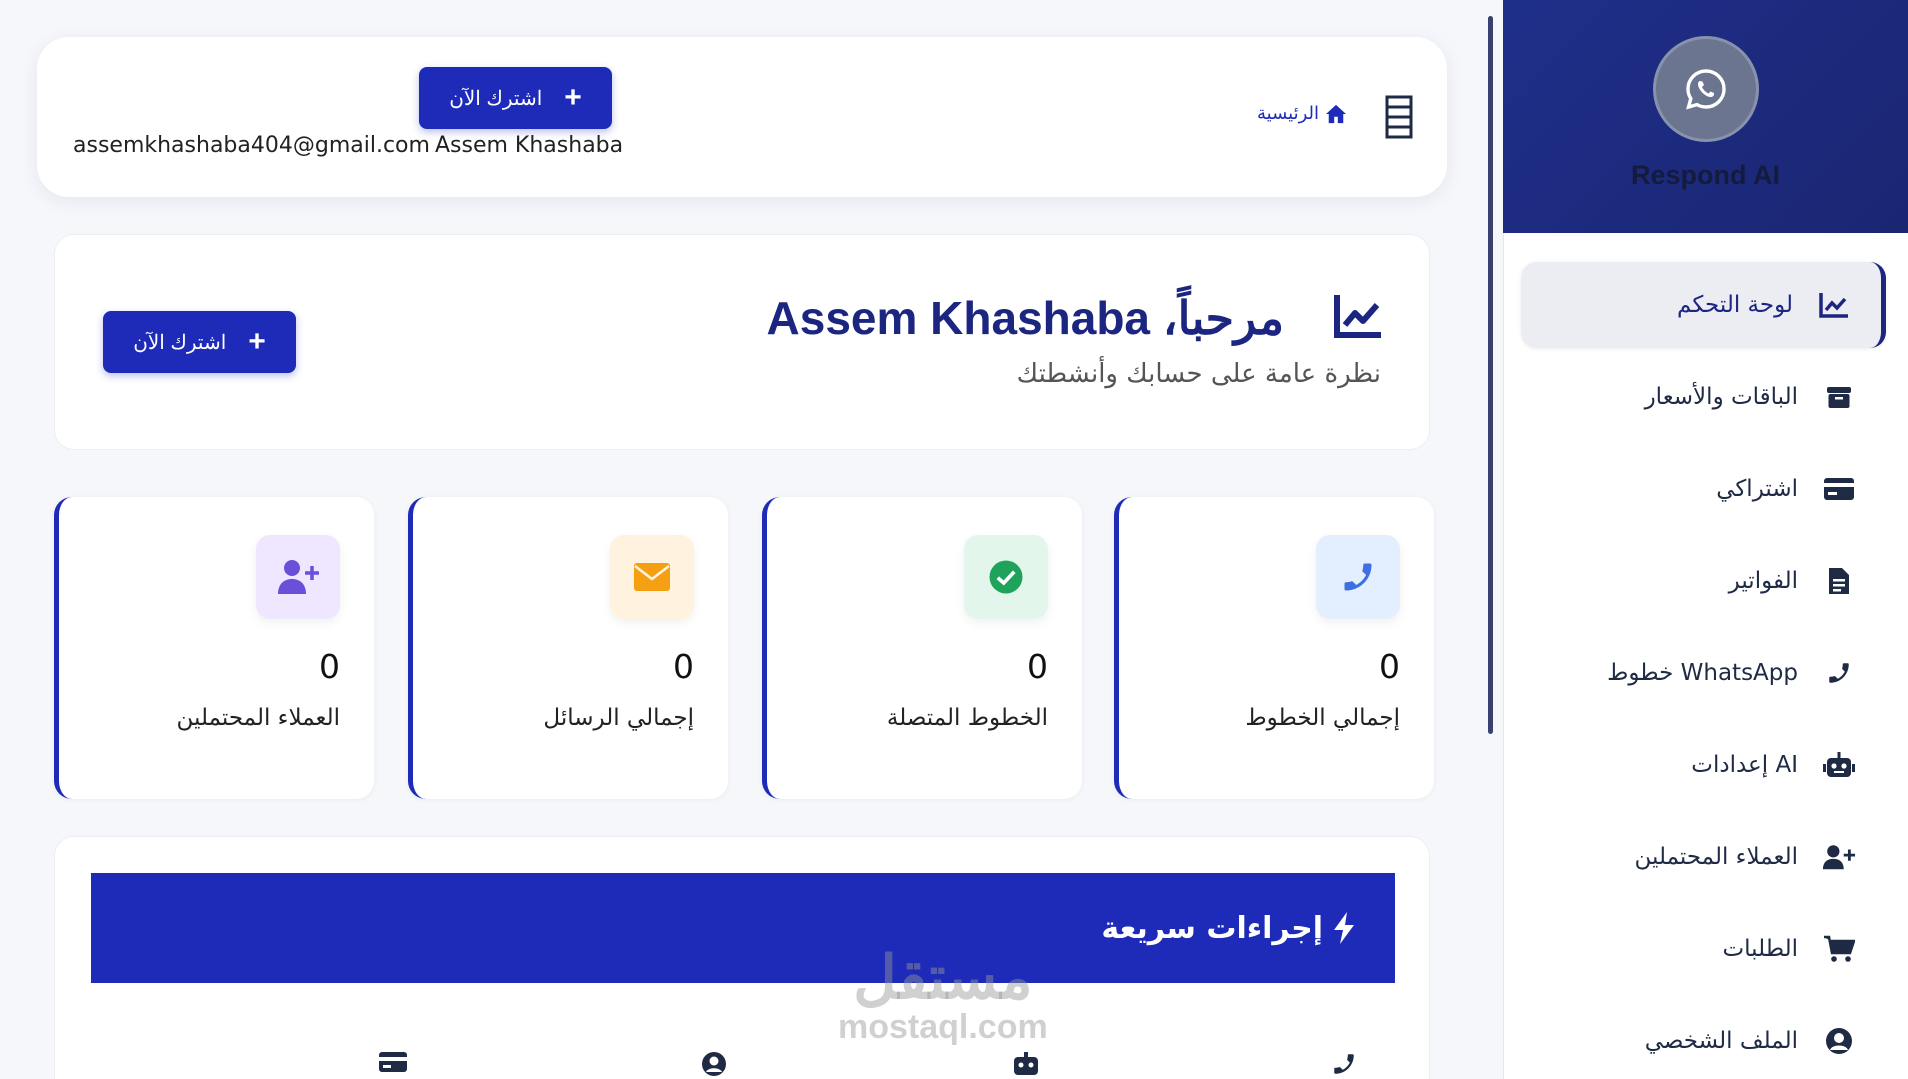  What do you see at coordinates (1839, 581) in the screenshot?
I see `invoice-icon` at bounding box center [1839, 581].